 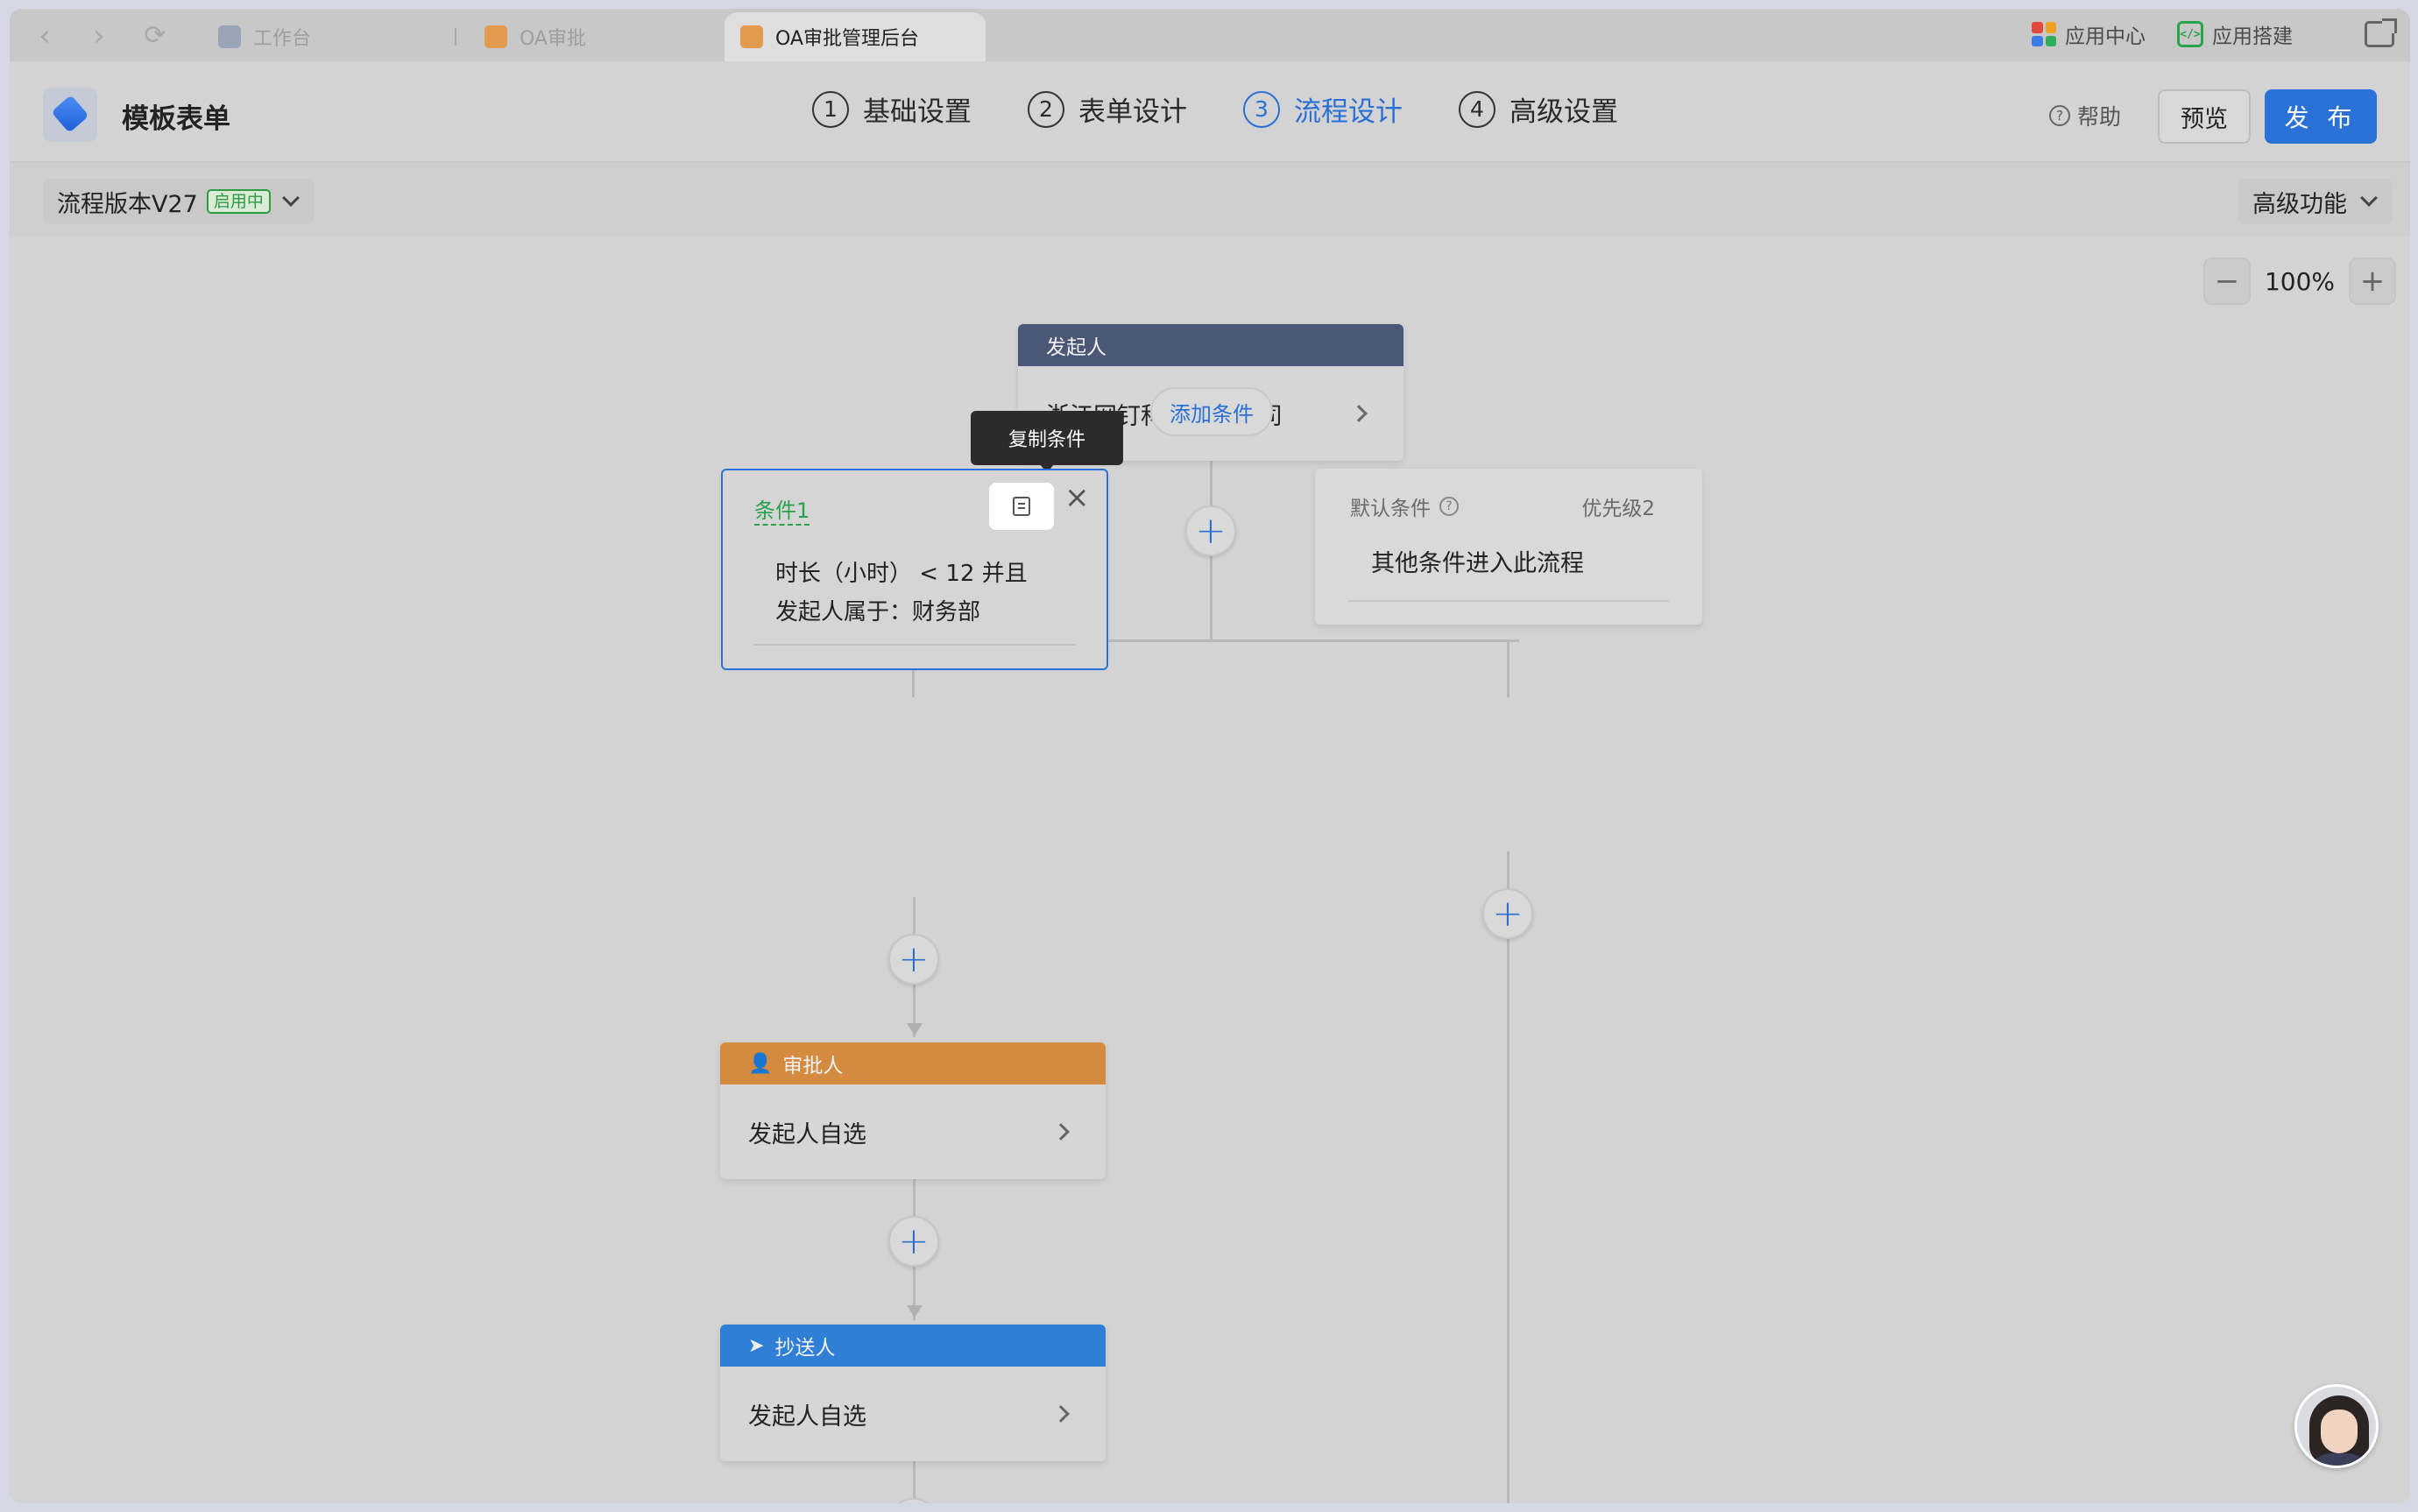 I want to click on cc-body: 发起人自选, so click(x=913, y=1414).